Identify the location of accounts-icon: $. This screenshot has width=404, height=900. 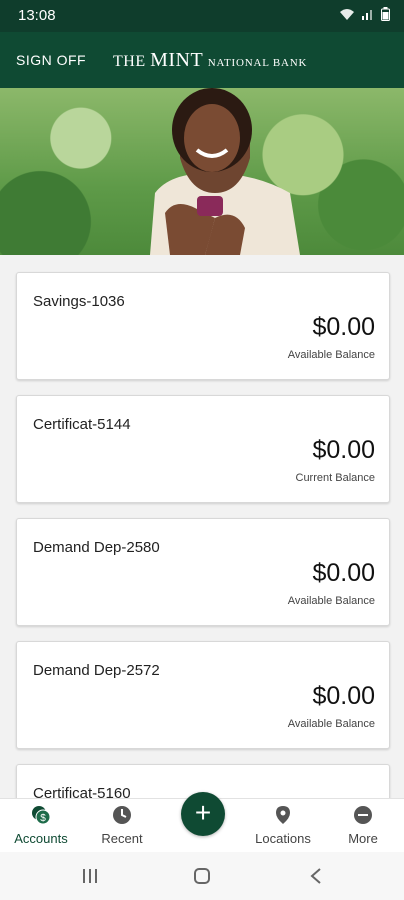
(41, 815).